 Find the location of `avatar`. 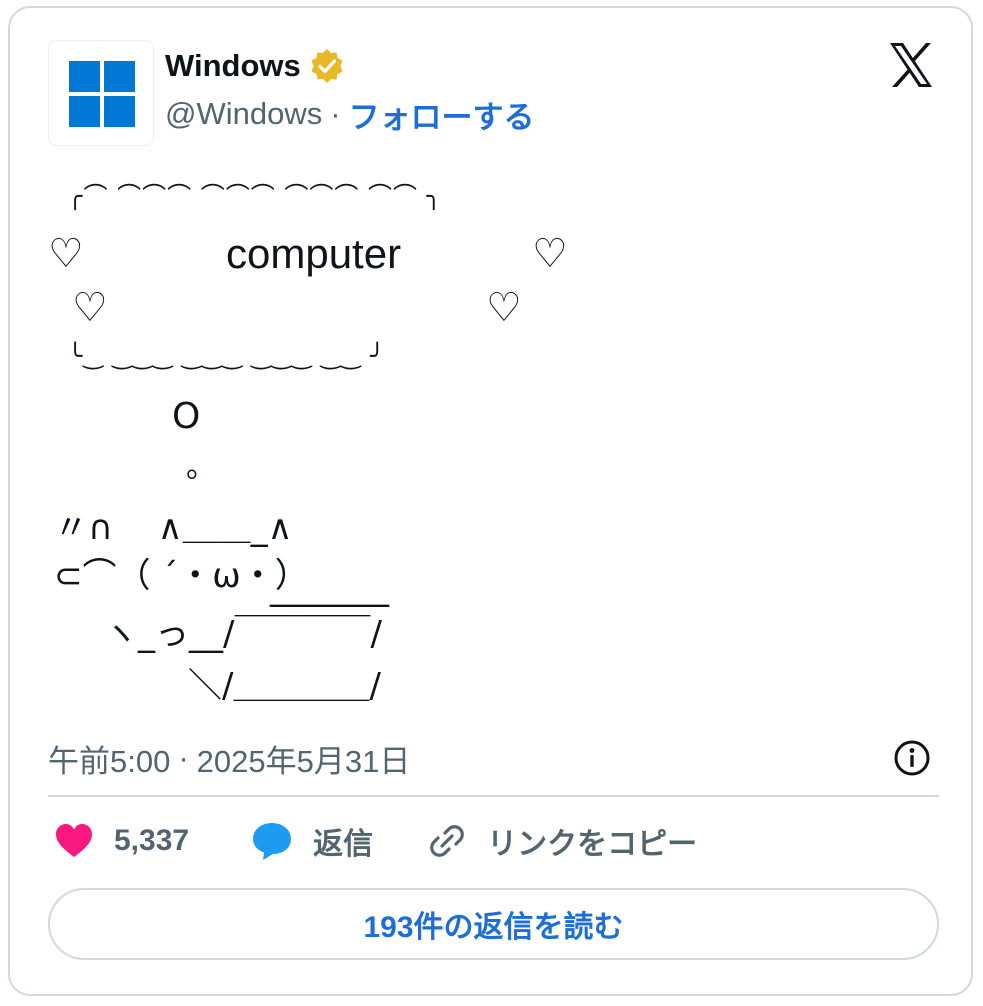

avatar is located at coordinates (101, 93).